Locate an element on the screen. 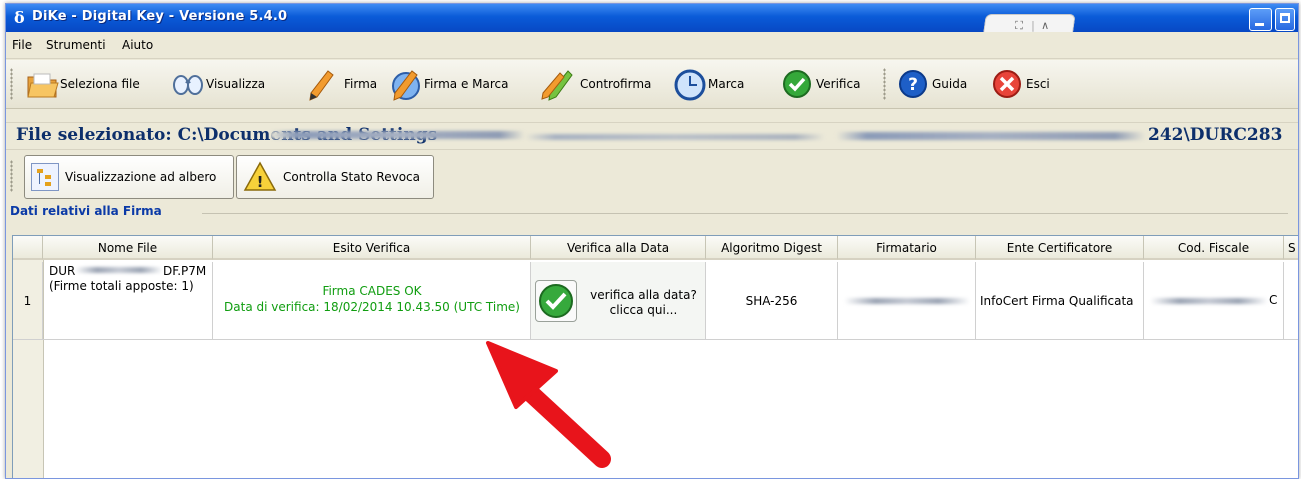  controfirma-label: Controfirma is located at coordinates (616, 84).